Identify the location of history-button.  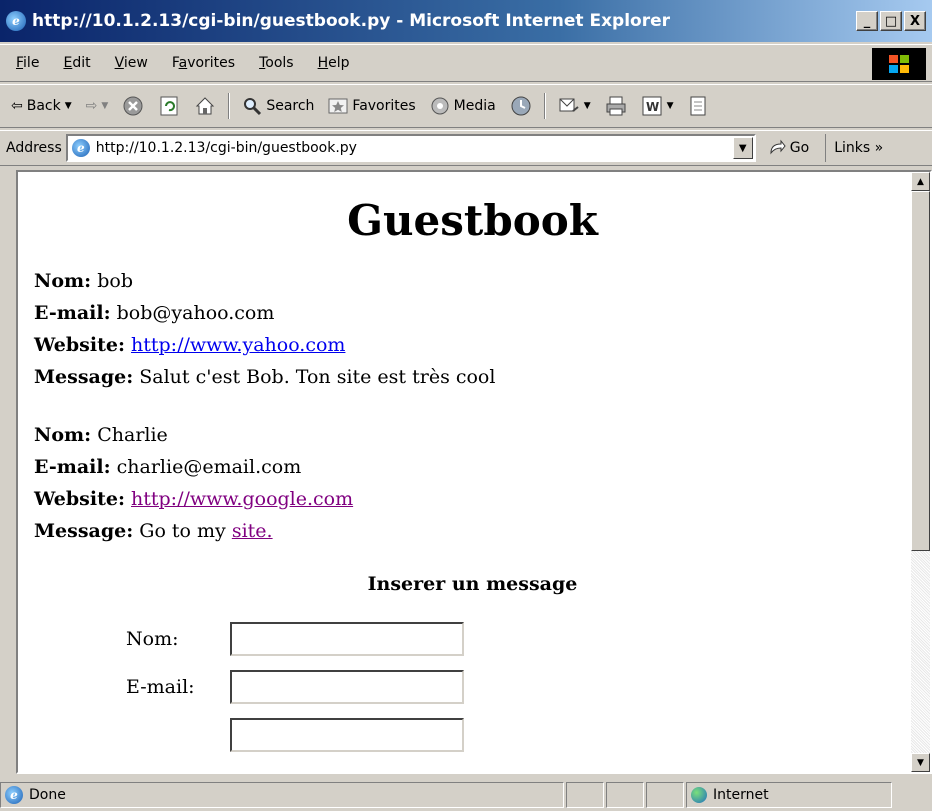
(521, 106).